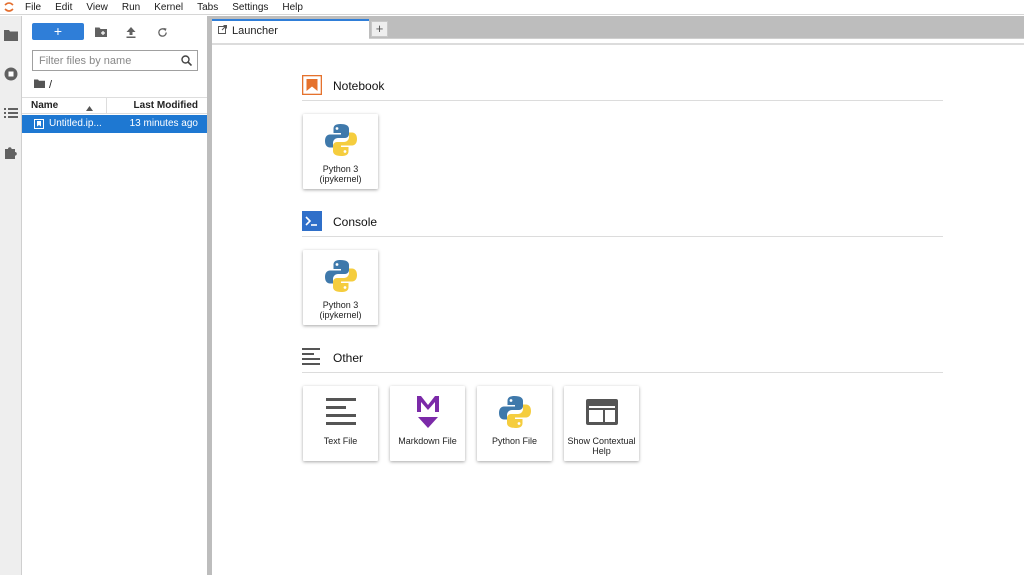 This screenshot has width=1024, height=575. What do you see at coordinates (11, 113) in the screenshot?
I see `table-of-contents-icon` at bounding box center [11, 113].